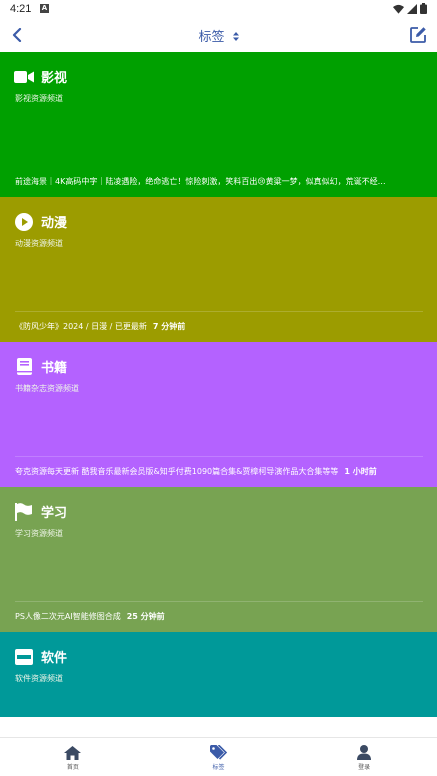 The height and width of the screenshot is (776, 437). What do you see at coordinates (54, 513) in the screenshot?
I see `card-title: 学习` at bounding box center [54, 513].